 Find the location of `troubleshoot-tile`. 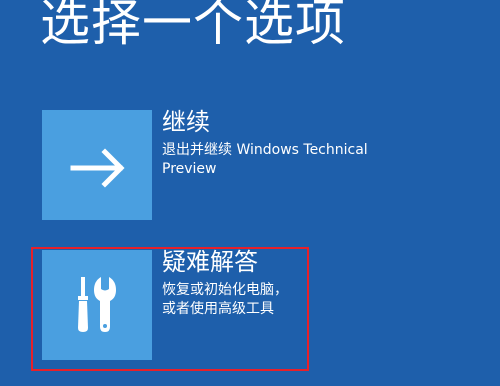

troubleshoot-tile is located at coordinates (97, 305).